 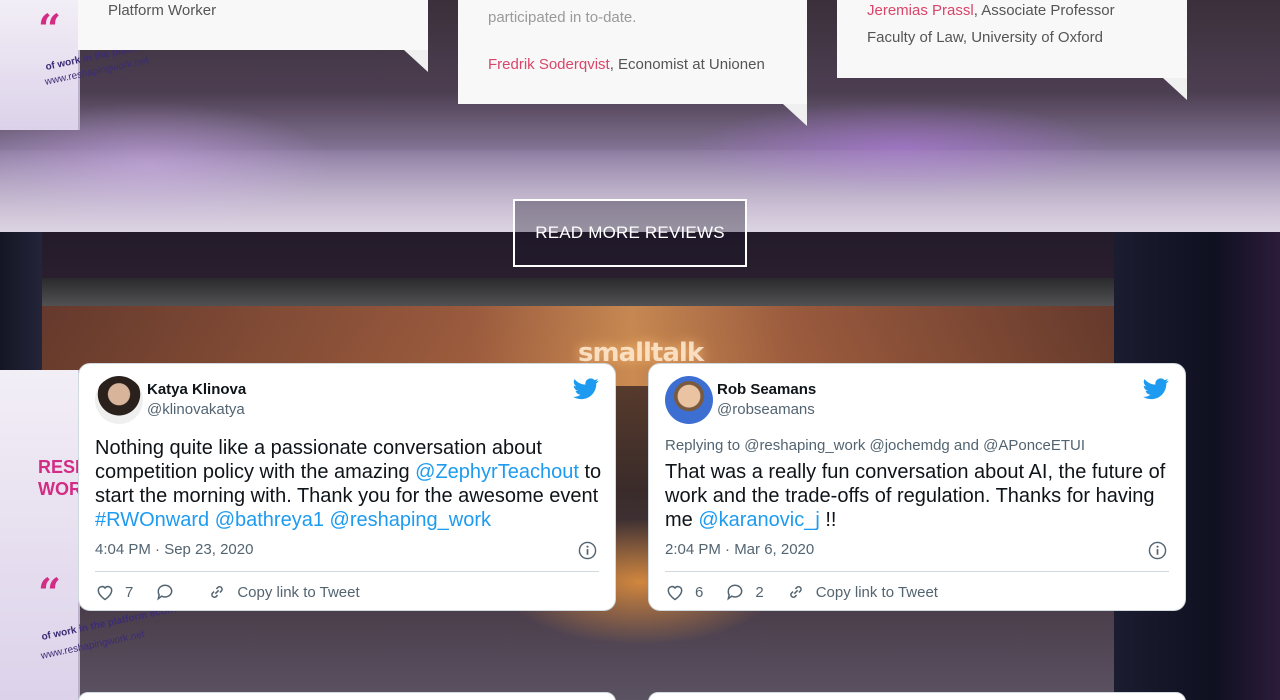 What do you see at coordinates (766, 389) in the screenshot?
I see `tweet-display-name: Rob Seamans` at bounding box center [766, 389].